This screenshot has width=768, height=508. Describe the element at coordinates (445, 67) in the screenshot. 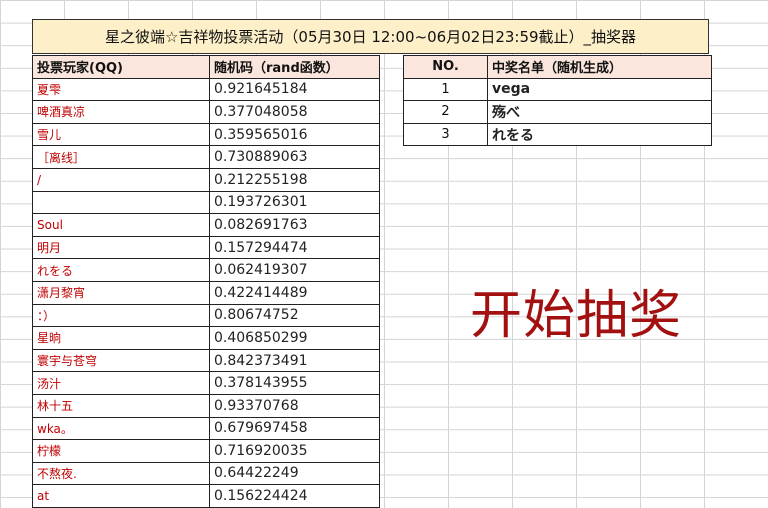

I see `header-no: NO.` at that location.